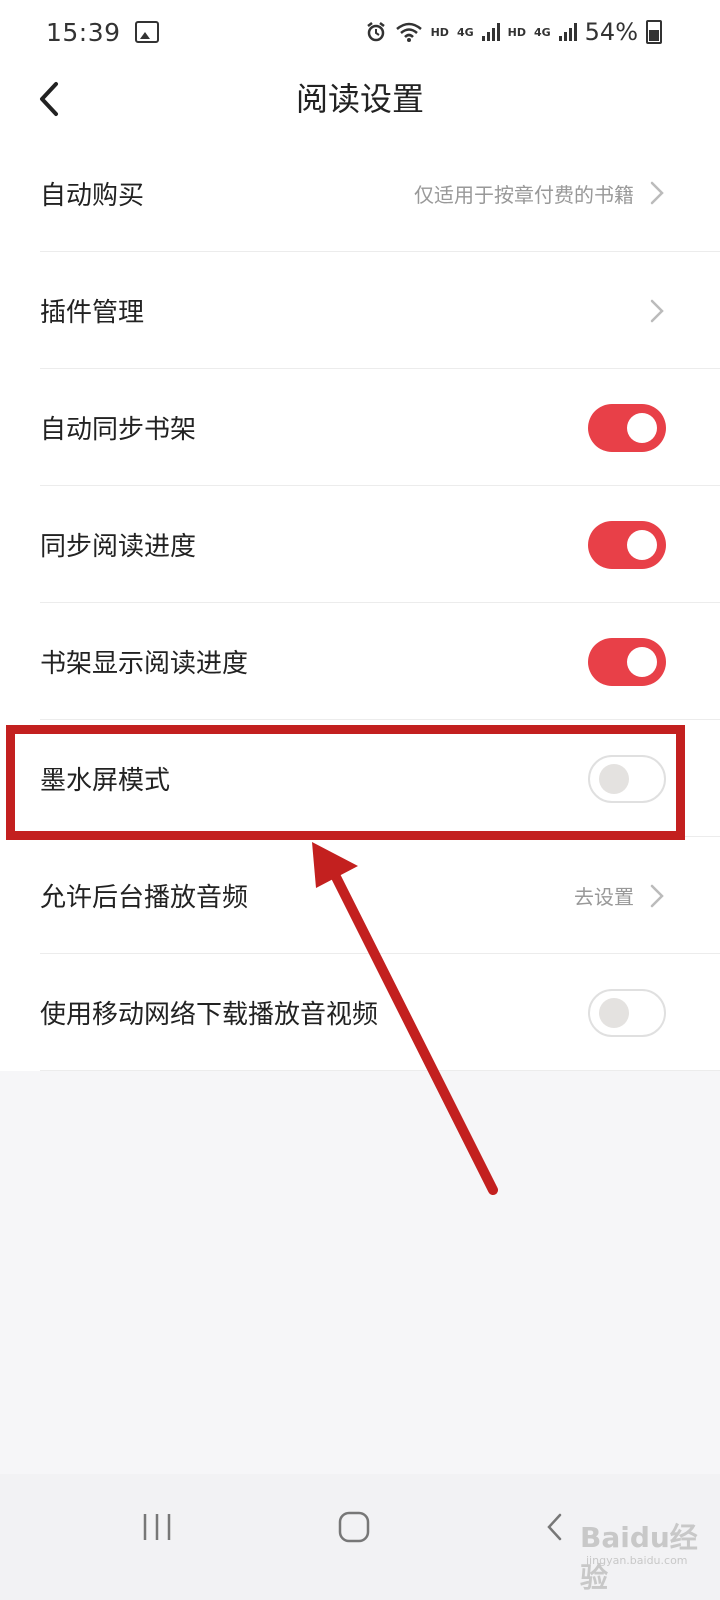  What do you see at coordinates (604, 897) in the screenshot?
I see `setting-hint: 去设置` at bounding box center [604, 897].